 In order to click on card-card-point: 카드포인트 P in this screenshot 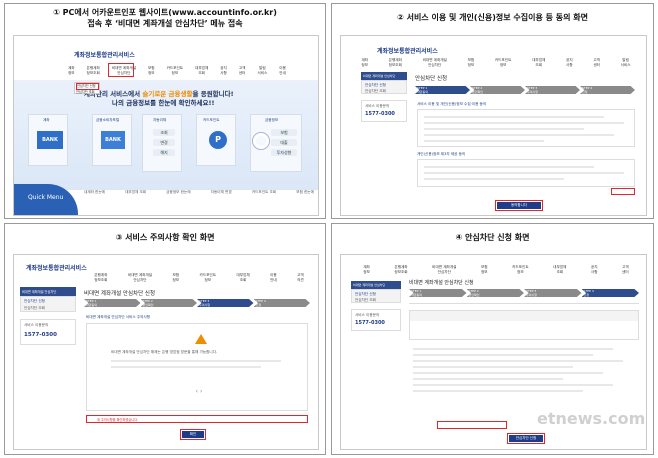, I will do `click(216, 140)`.